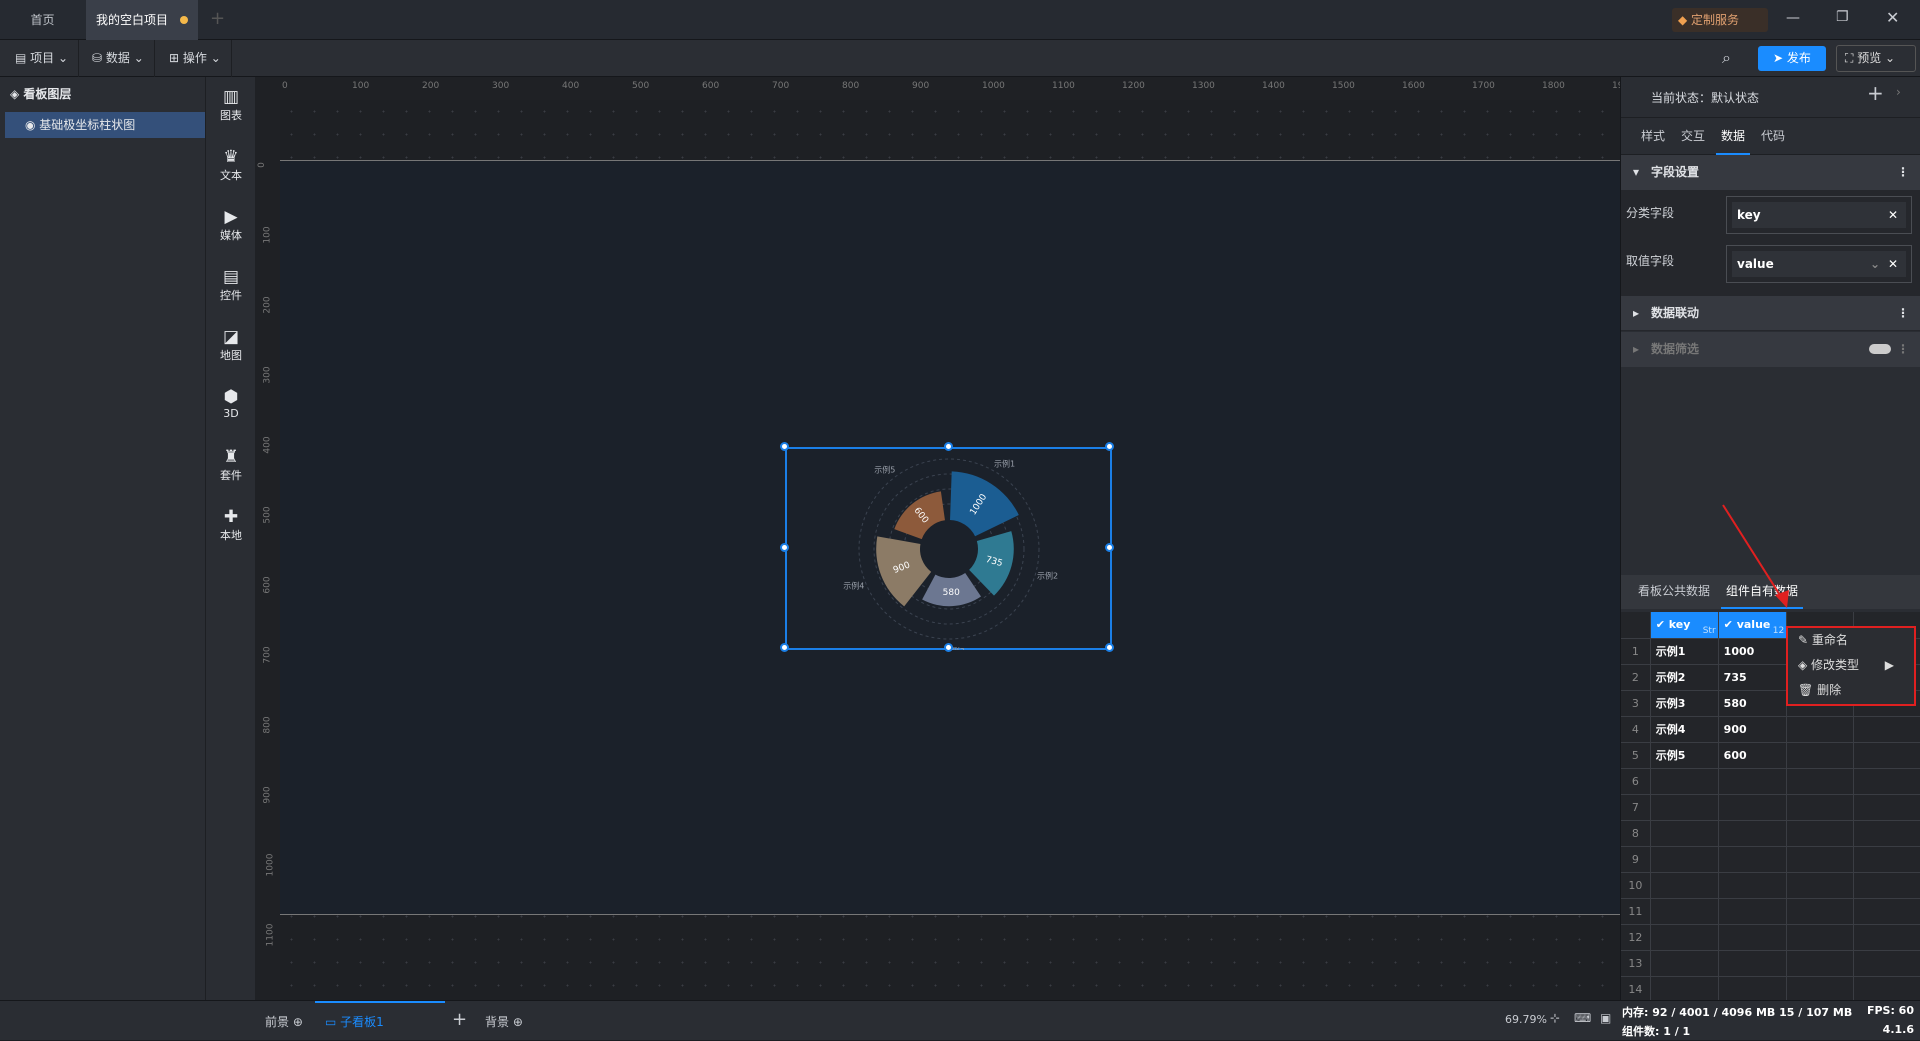 This screenshot has width=1920, height=1041. What do you see at coordinates (1819, 215) in the screenshot?
I see `category-field-select: key ✕` at bounding box center [1819, 215].